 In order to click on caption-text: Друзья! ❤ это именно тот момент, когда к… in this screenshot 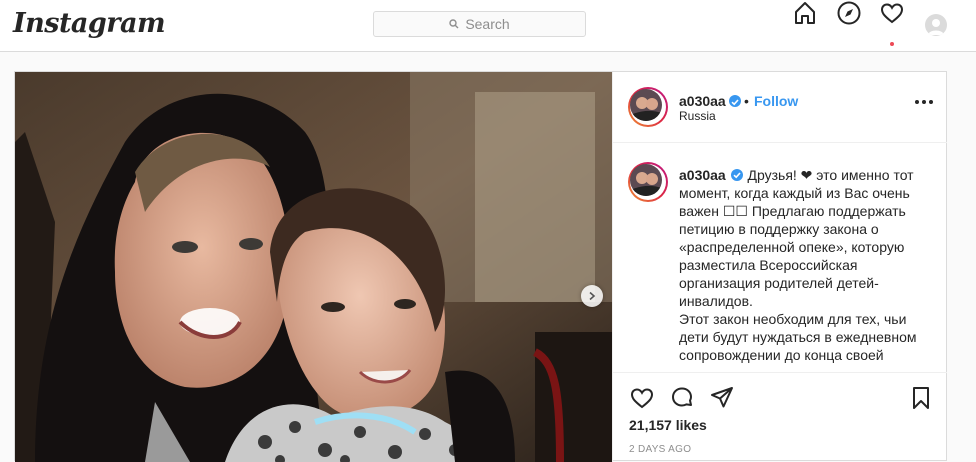, I will do `click(796, 238)`.